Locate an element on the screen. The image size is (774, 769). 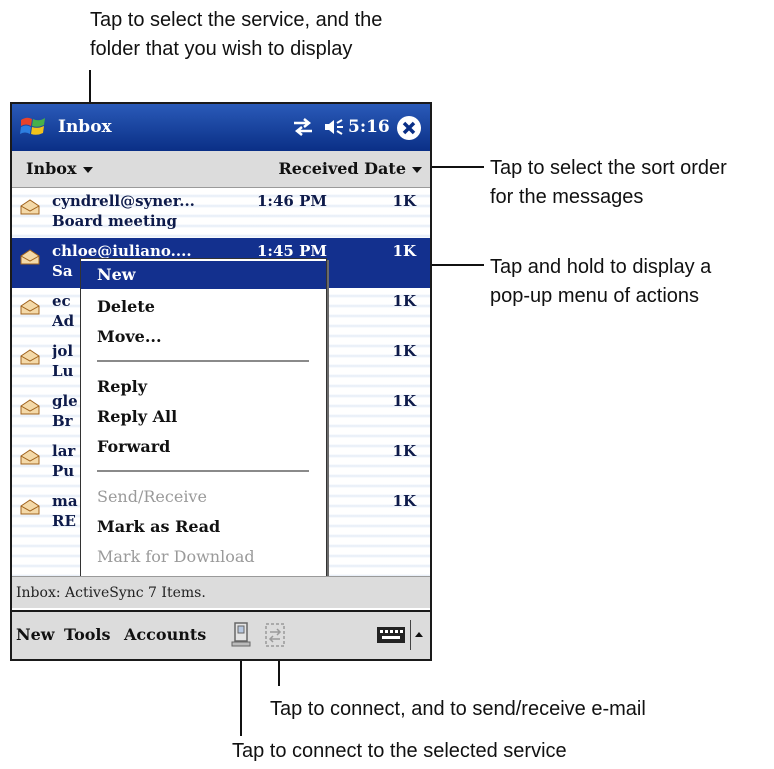
status-bar: Inbox: ActiveSync 7 Items. is located at coordinates (221, 592).